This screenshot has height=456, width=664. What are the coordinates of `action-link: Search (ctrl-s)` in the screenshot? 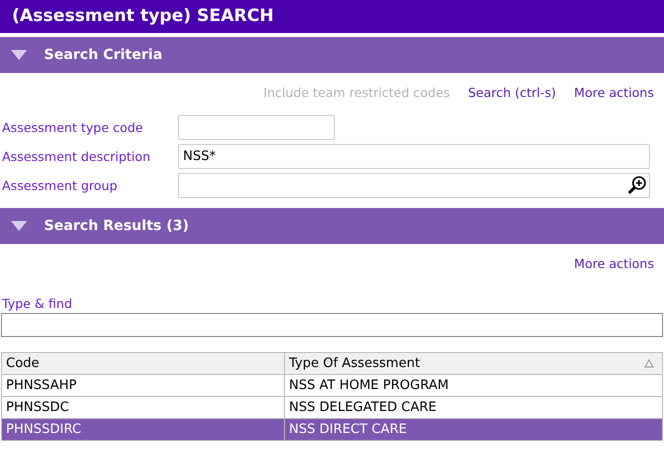 It's located at (512, 94).